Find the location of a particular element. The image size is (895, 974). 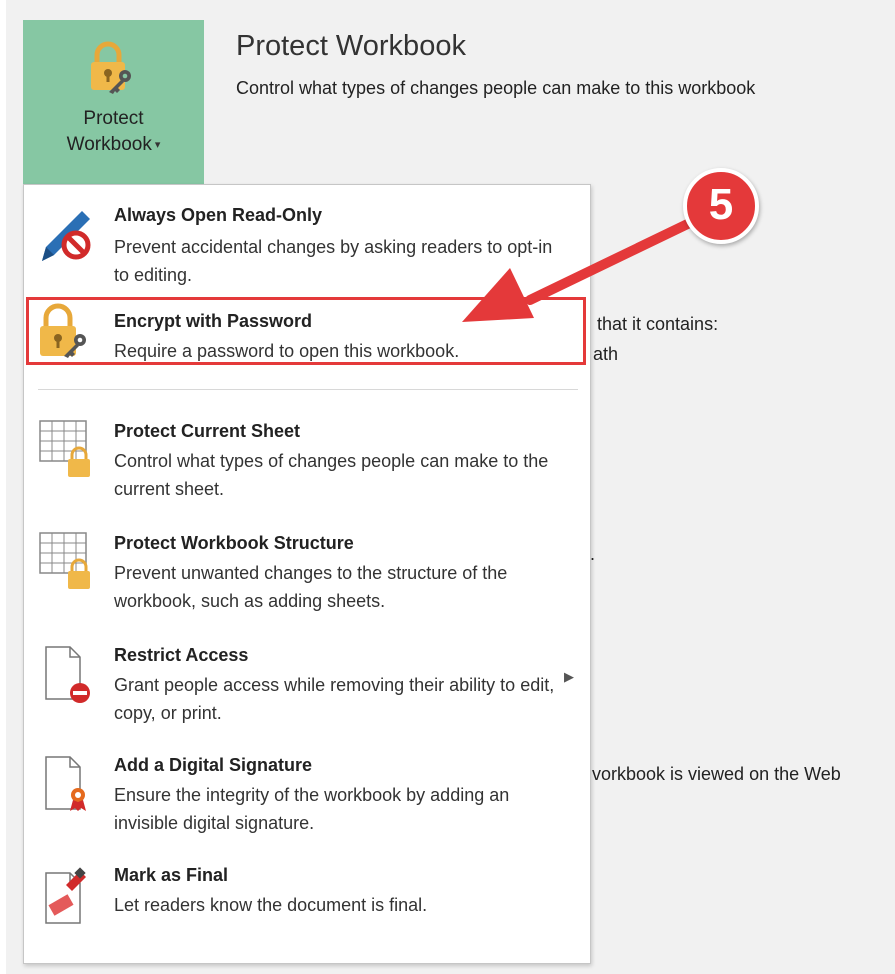

step-number-badge: 5 is located at coordinates (721, 206).